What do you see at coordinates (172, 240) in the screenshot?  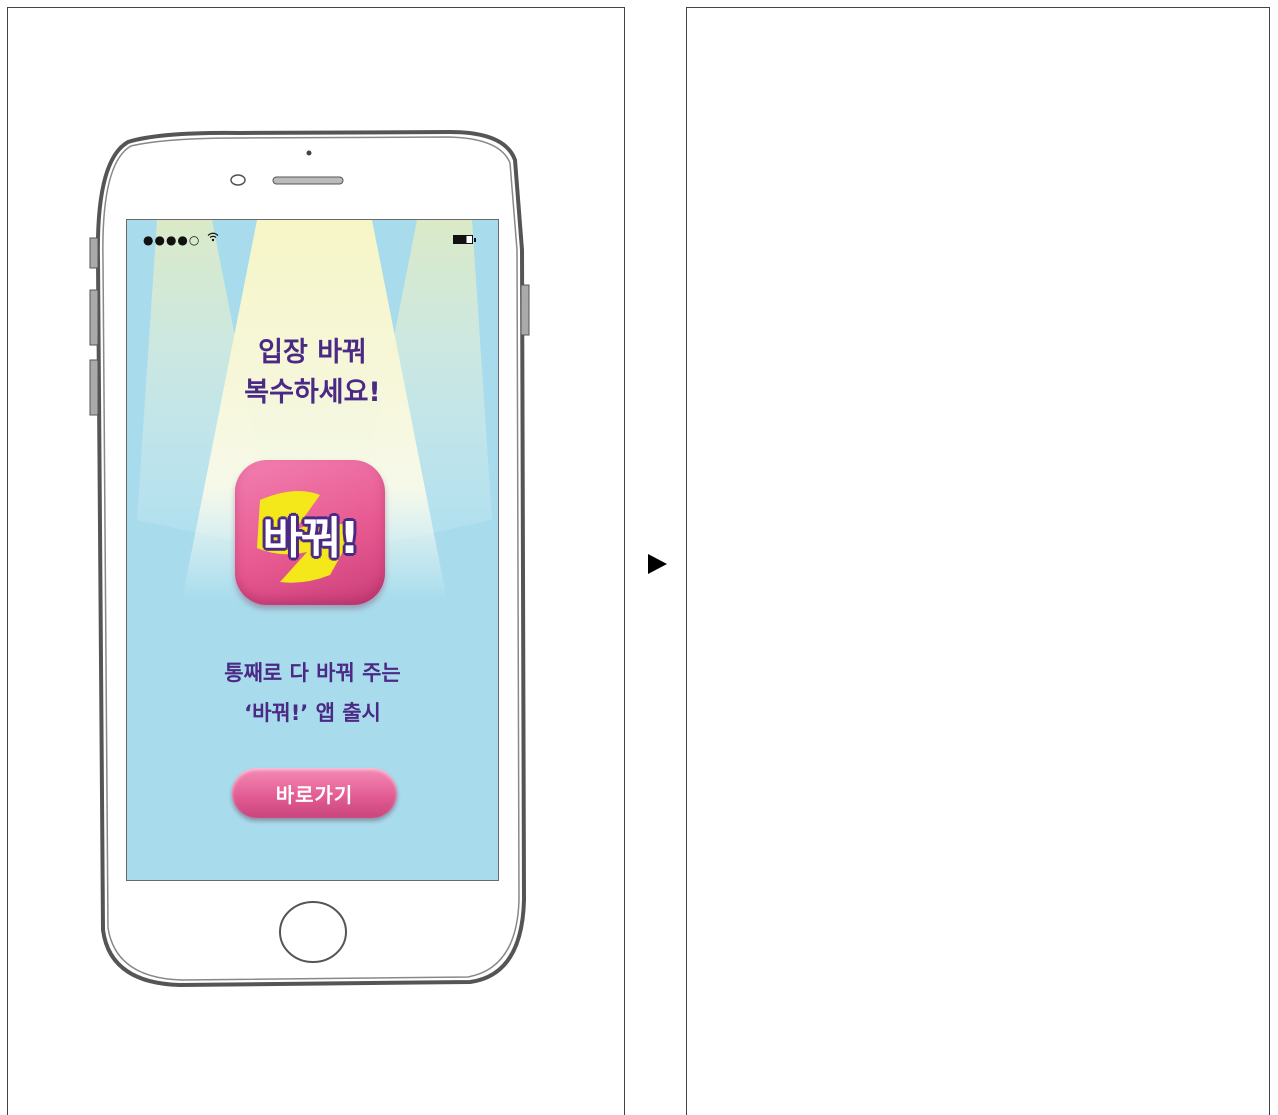 I see `signal-strength-icon: ●●●●○` at bounding box center [172, 240].